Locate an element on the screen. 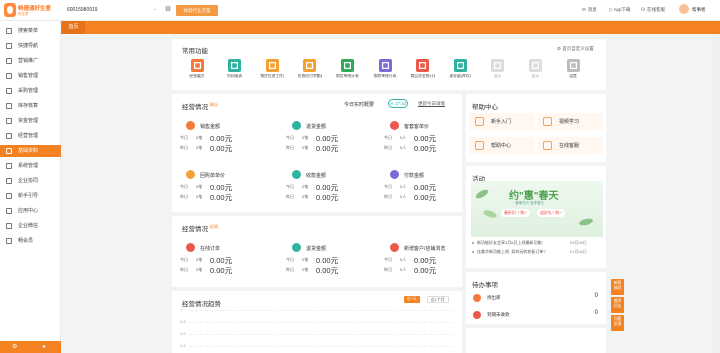 Image resolution: width=720 pixels, height=353 pixels. stat-label: 客套客单价 is located at coordinates (417, 127).